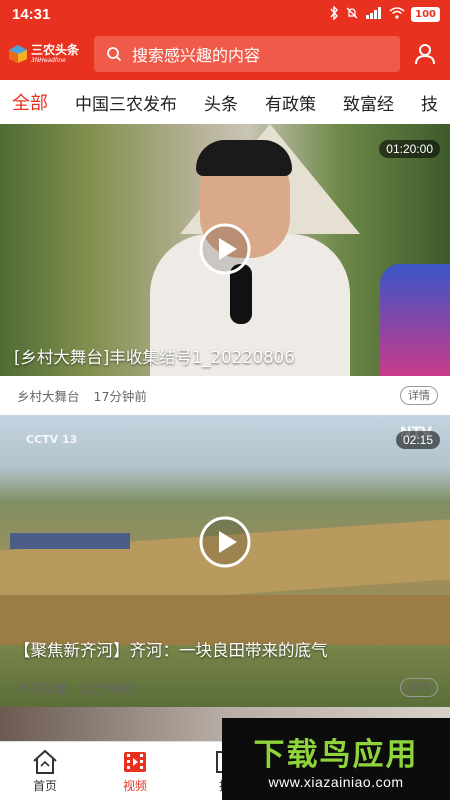 Image resolution: width=450 pixels, height=800 pixels. Describe the element at coordinates (42, 688) in the screenshot. I see `video-source: 齐河融媒` at that location.